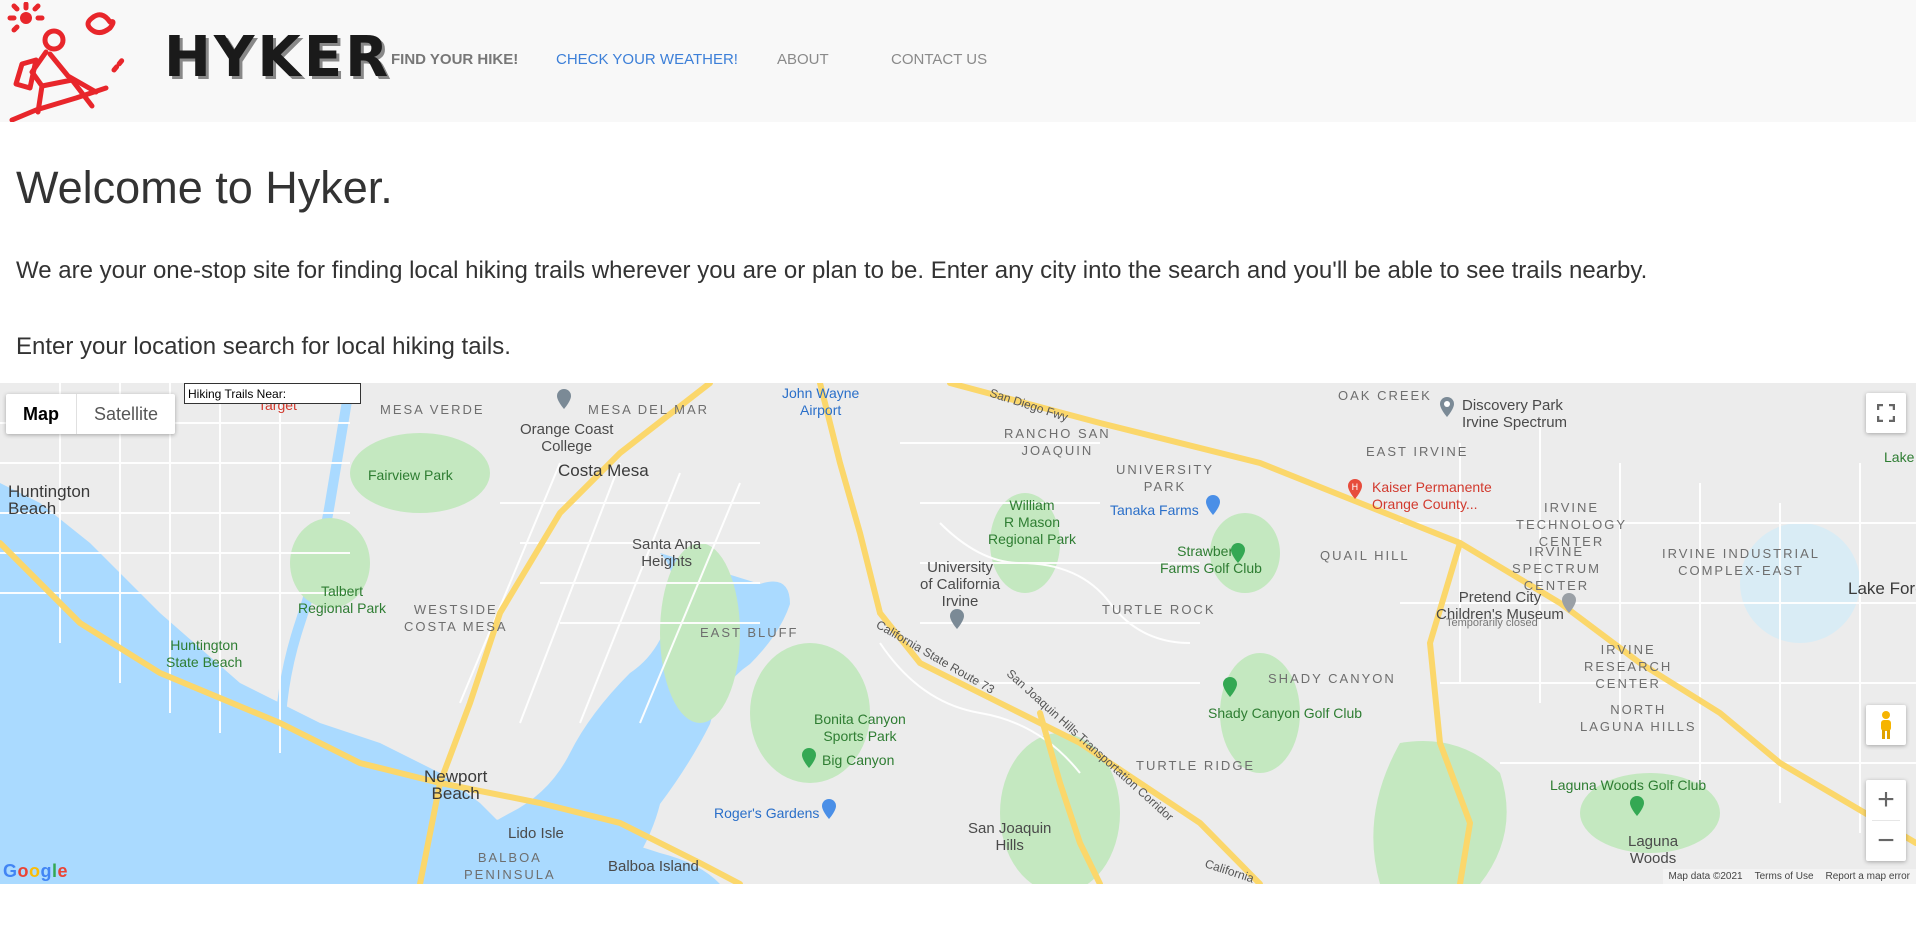  I want to click on label-turtle-ridge: TURTLE RIDGE, so click(1196, 765).